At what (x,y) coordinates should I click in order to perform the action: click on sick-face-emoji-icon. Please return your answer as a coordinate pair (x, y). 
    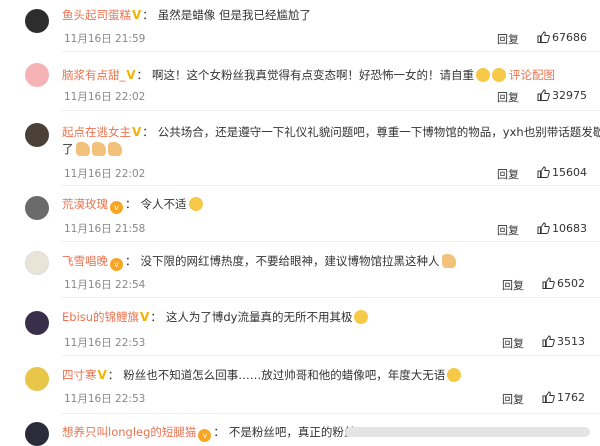
    Looking at the image, I should click on (195, 204).